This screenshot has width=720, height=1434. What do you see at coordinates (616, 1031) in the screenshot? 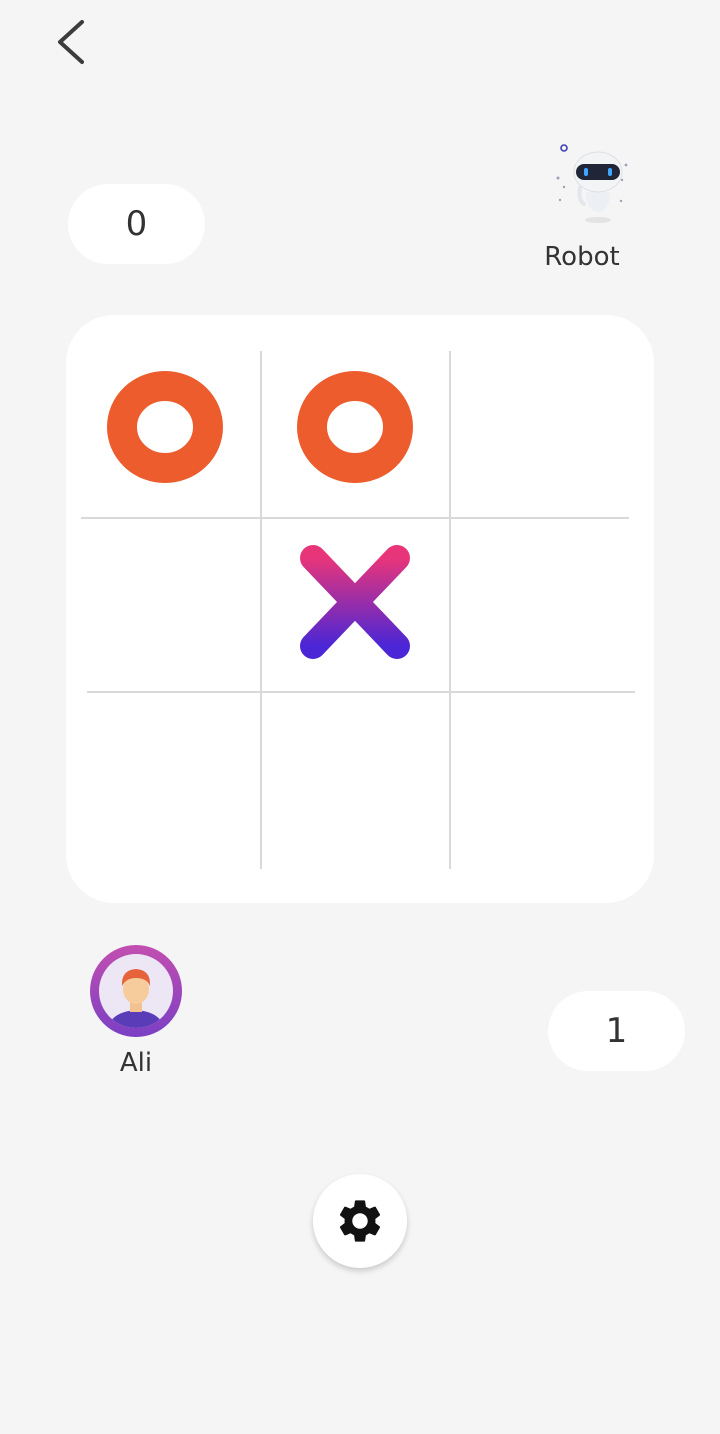
I see `player-score: 1` at bounding box center [616, 1031].